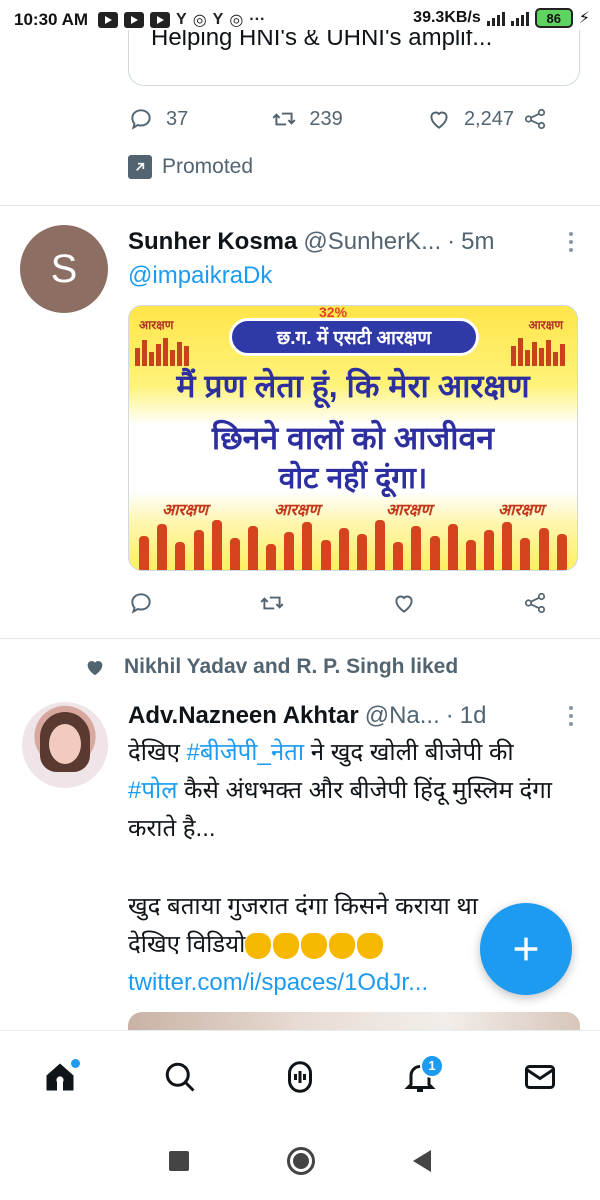  Describe the element at coordinates (257, 19) in the screenshot. I see `more-notifications-icon: ···` at that location.